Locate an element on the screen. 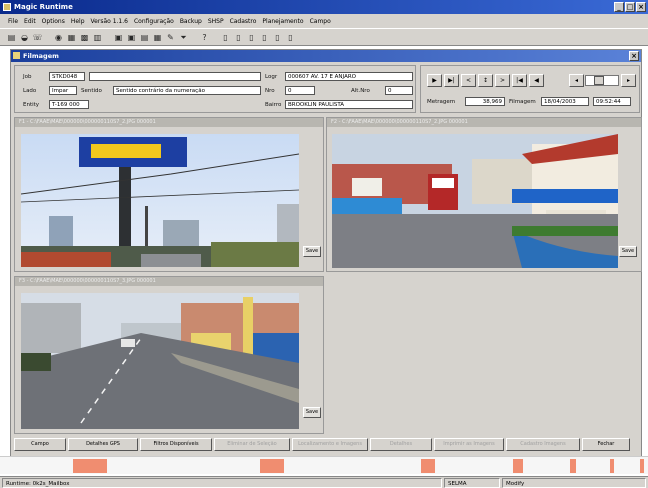  menu-version: Versão 1.1.6 is located at coordinates (109, 21).